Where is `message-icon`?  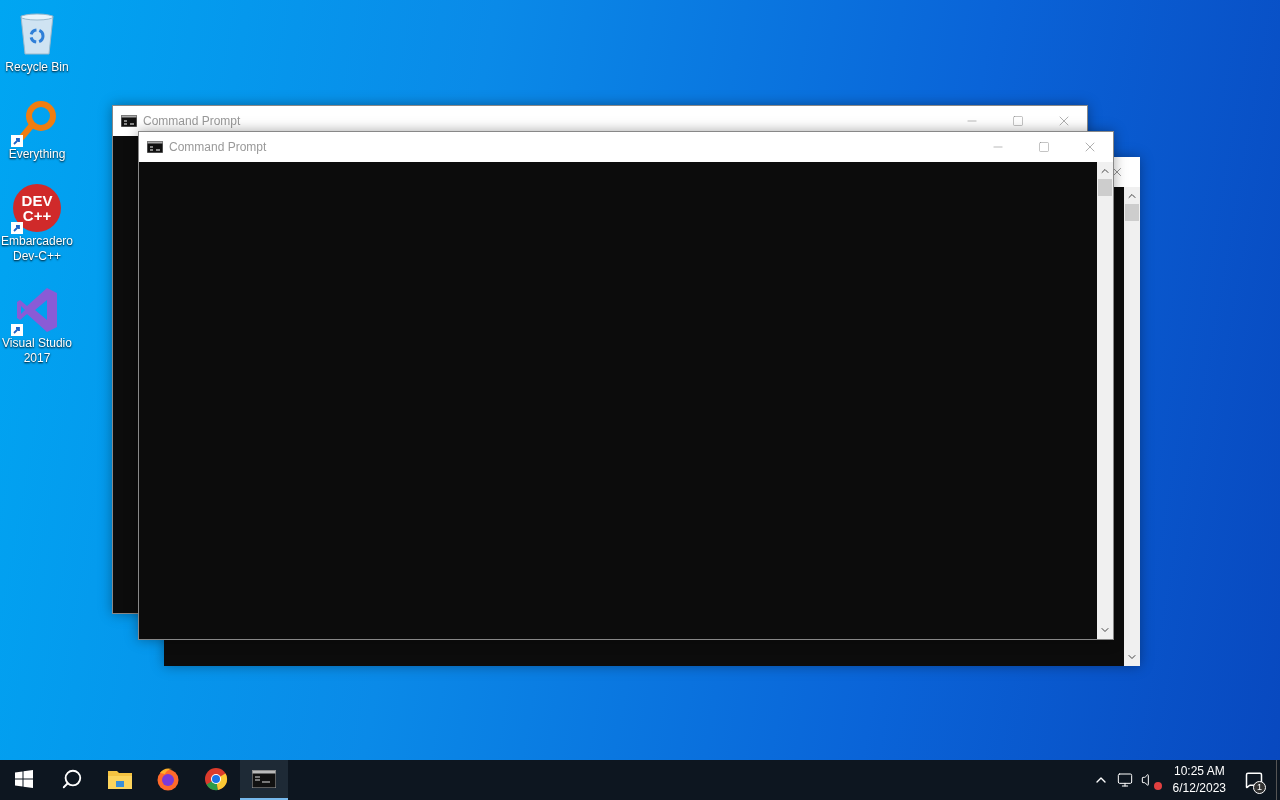 message-icon is located at coordinates (1254, 780).